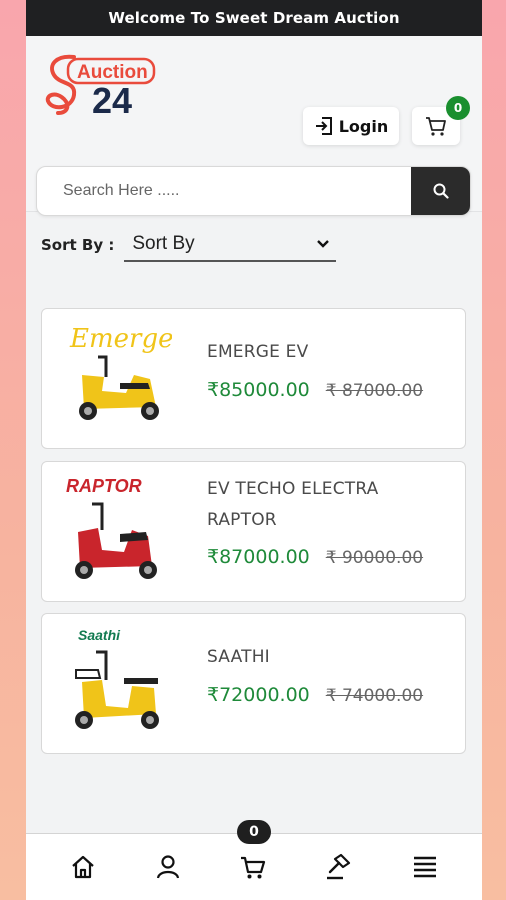 This screenshot has height=900, width=506. Describe the element at coordinates (258, 695) in the screenshot. I see `product-price: ₹72000.00` at that location.